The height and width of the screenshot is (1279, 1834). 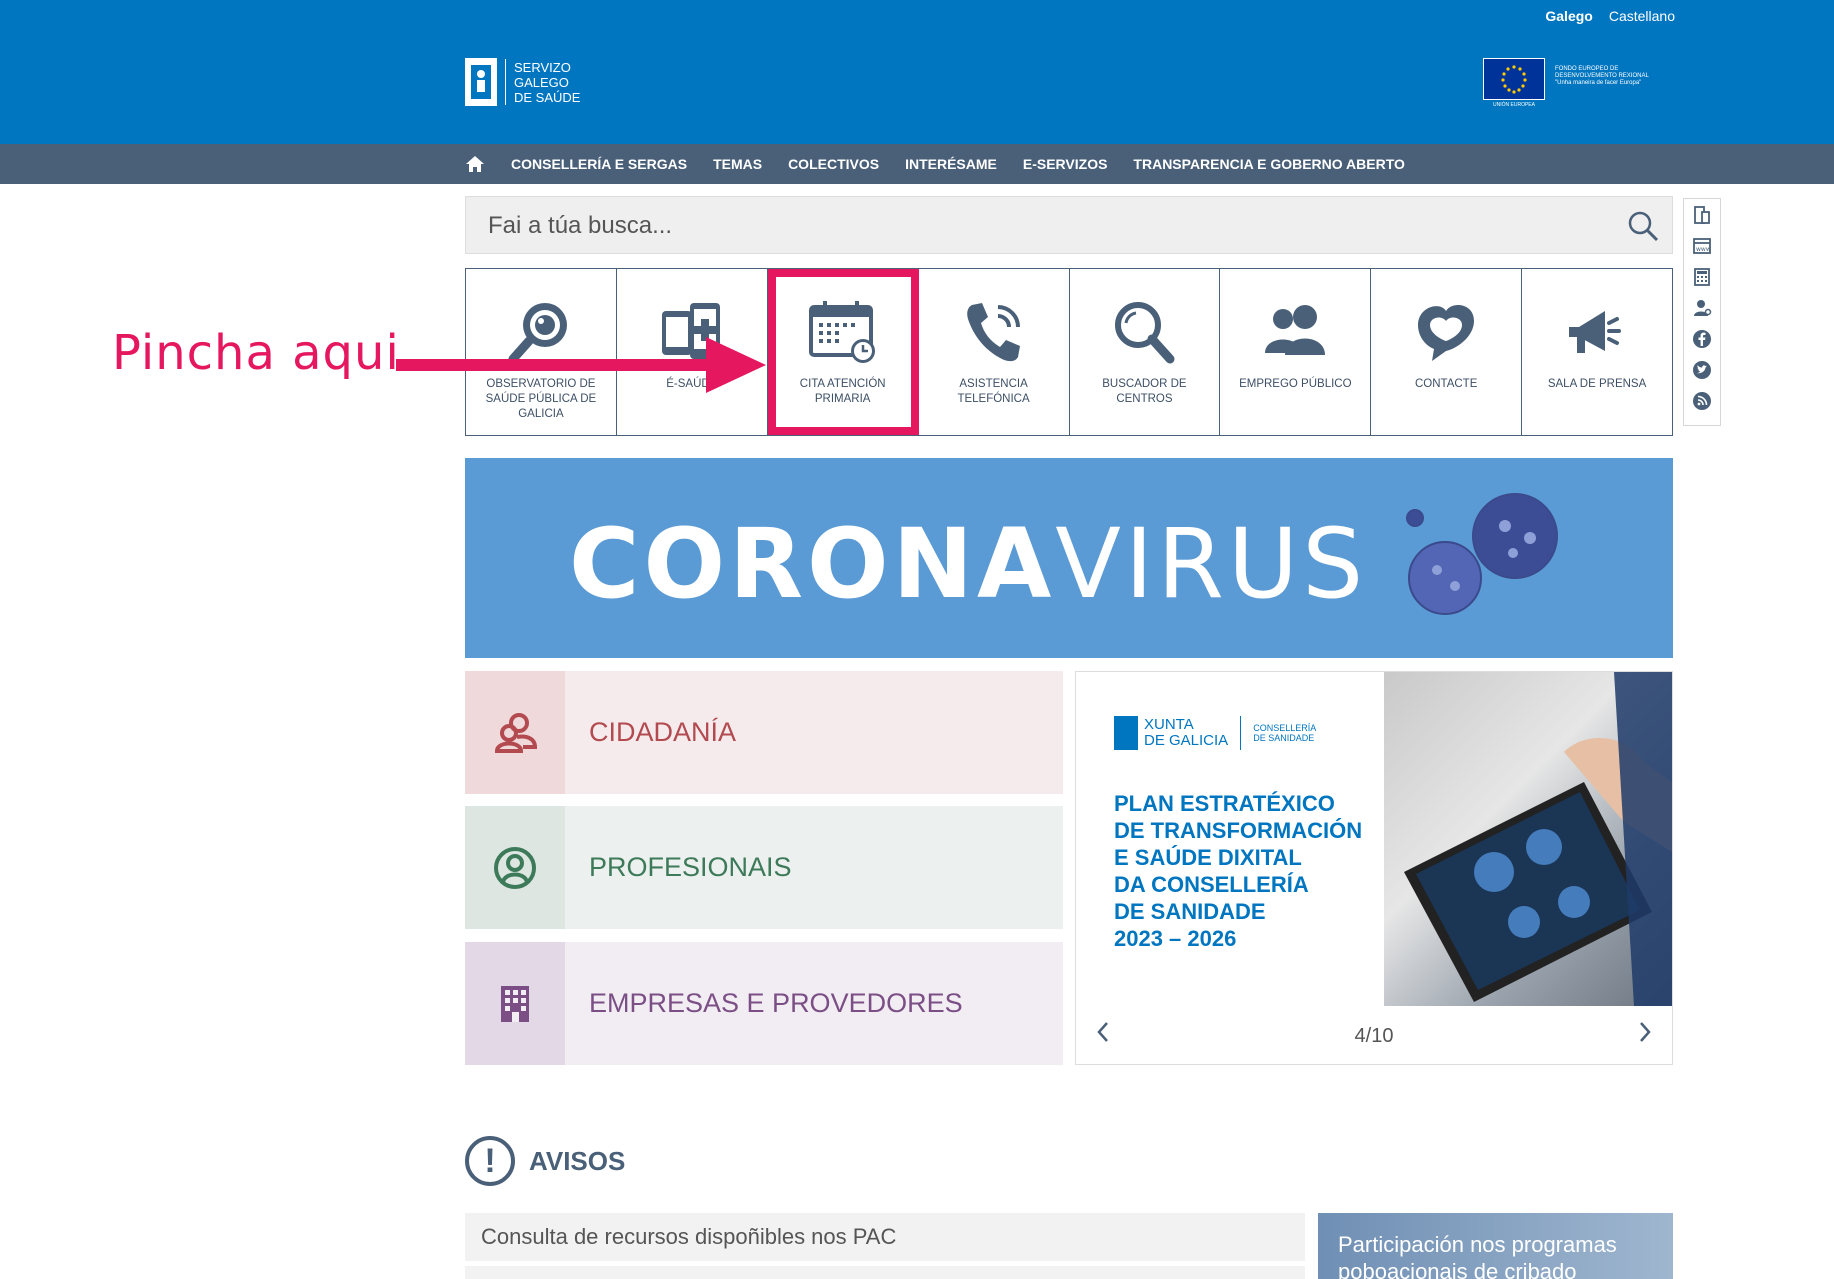 What do you see at coordinates (256, 353) in the screenshot?
I see `annotation-text: Pincha aqui` at bounding box center [256, 353].